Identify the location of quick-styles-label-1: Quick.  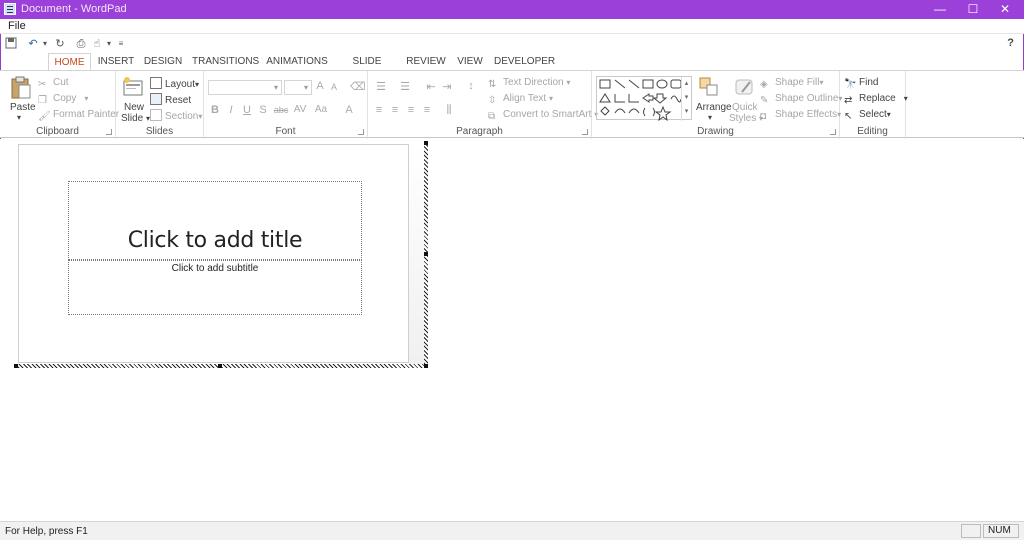
(745, 107).